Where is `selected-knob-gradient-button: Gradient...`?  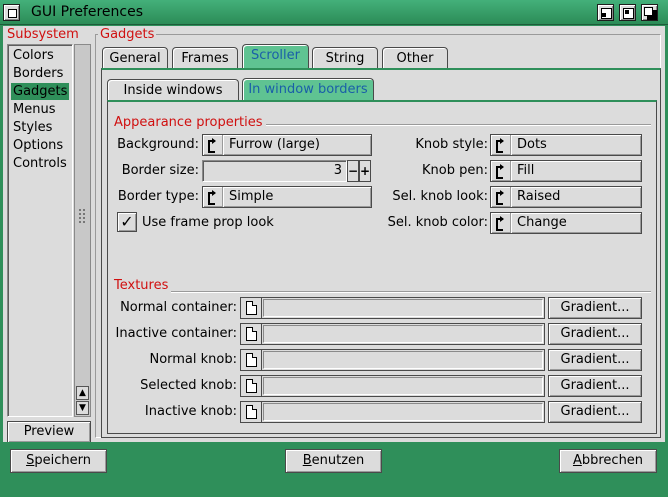 selected-knob-gradient-button: Gradient... is located at coordinates (595, 386).